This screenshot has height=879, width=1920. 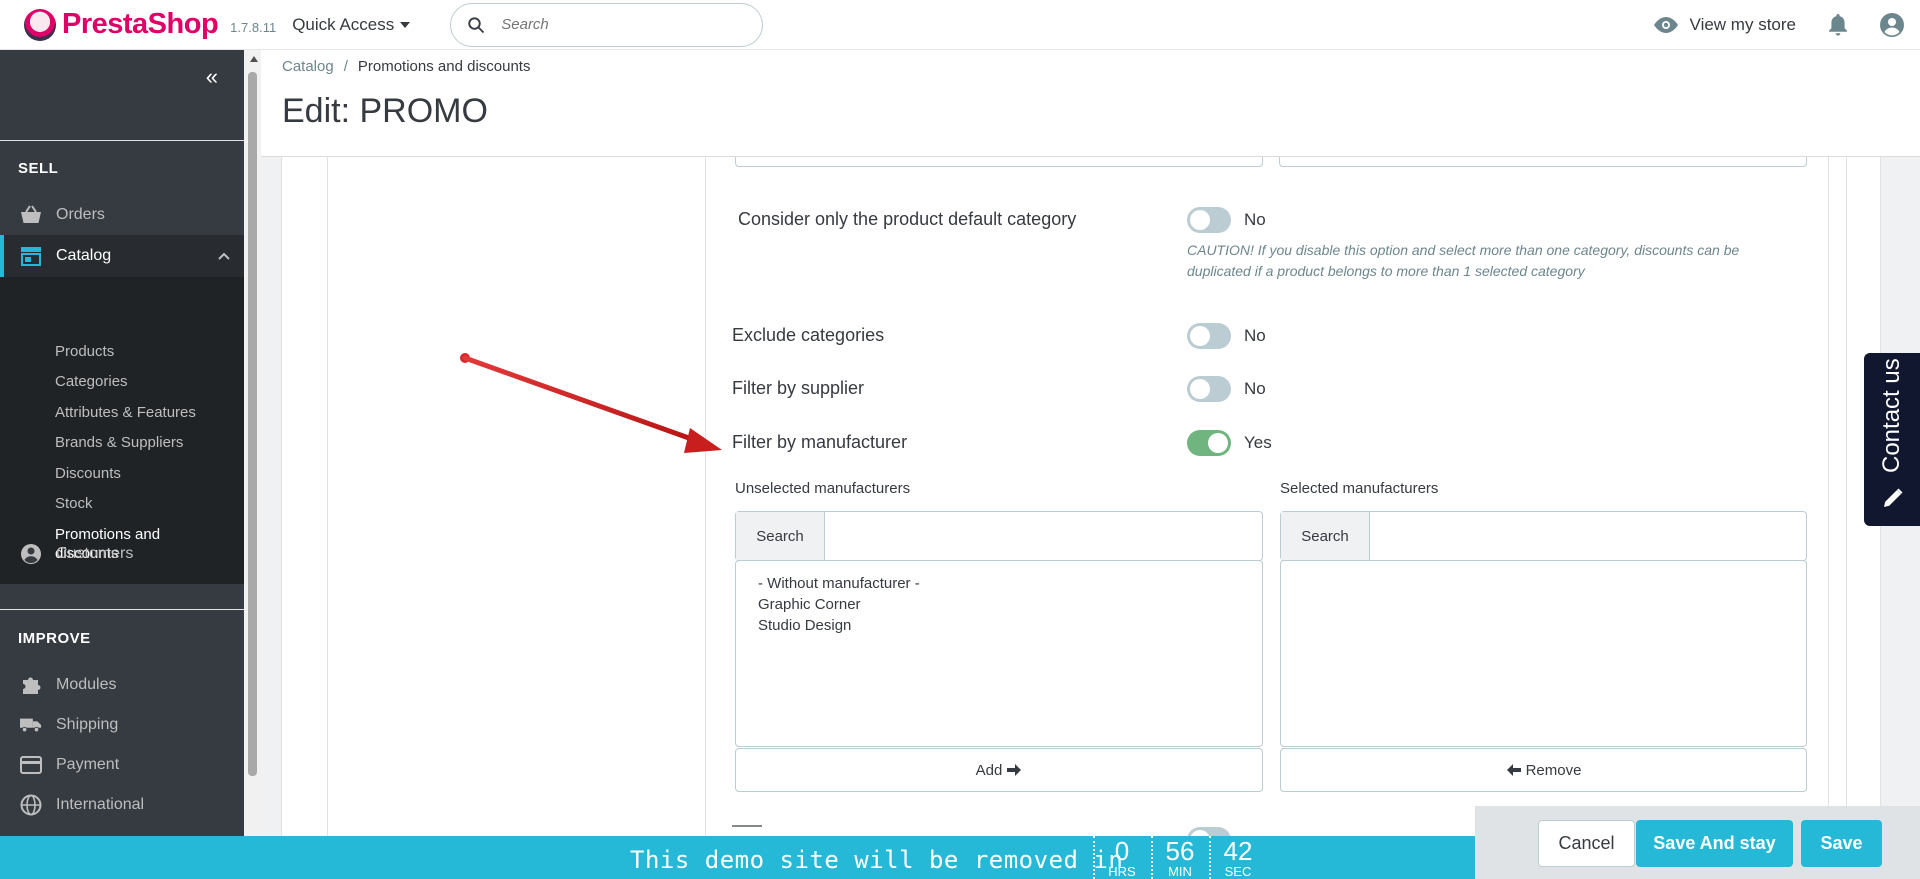 I want to click on add-button: Add, so click(x=999, y=770).